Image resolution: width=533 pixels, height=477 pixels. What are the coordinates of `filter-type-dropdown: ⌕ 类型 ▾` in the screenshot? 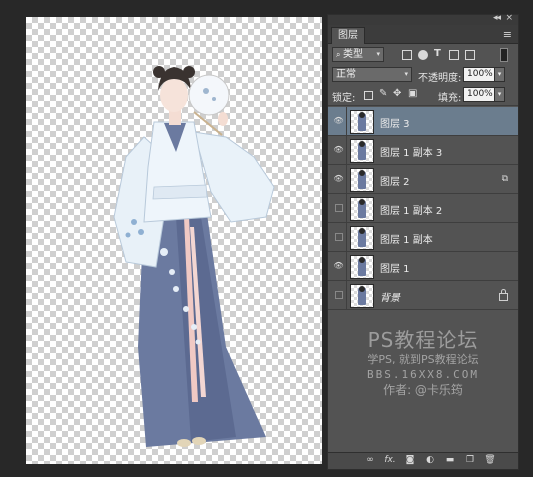 It's located at (358, 54).